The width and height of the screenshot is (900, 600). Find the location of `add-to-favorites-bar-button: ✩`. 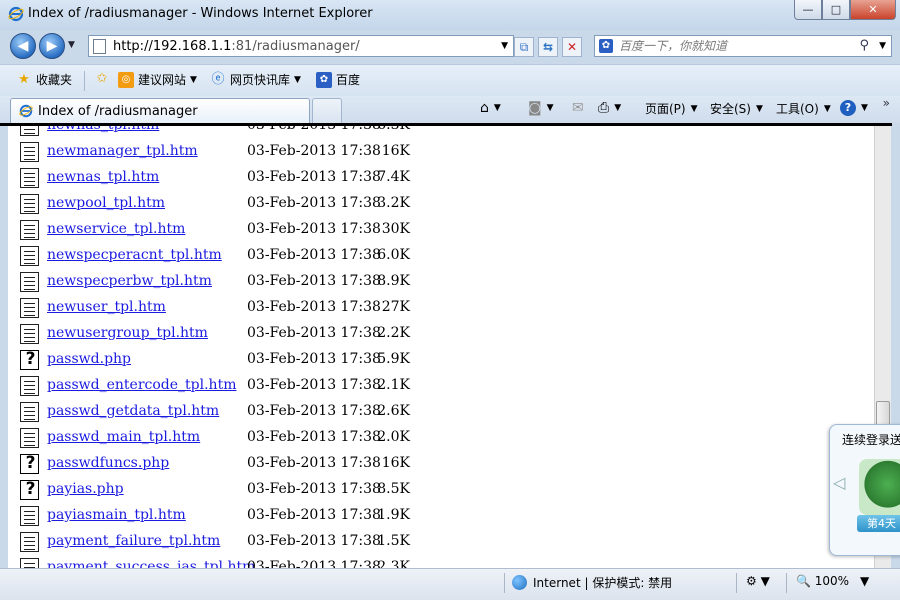

add-to-favorites-bar-button: ✩ is located at coordinates (104, 79).